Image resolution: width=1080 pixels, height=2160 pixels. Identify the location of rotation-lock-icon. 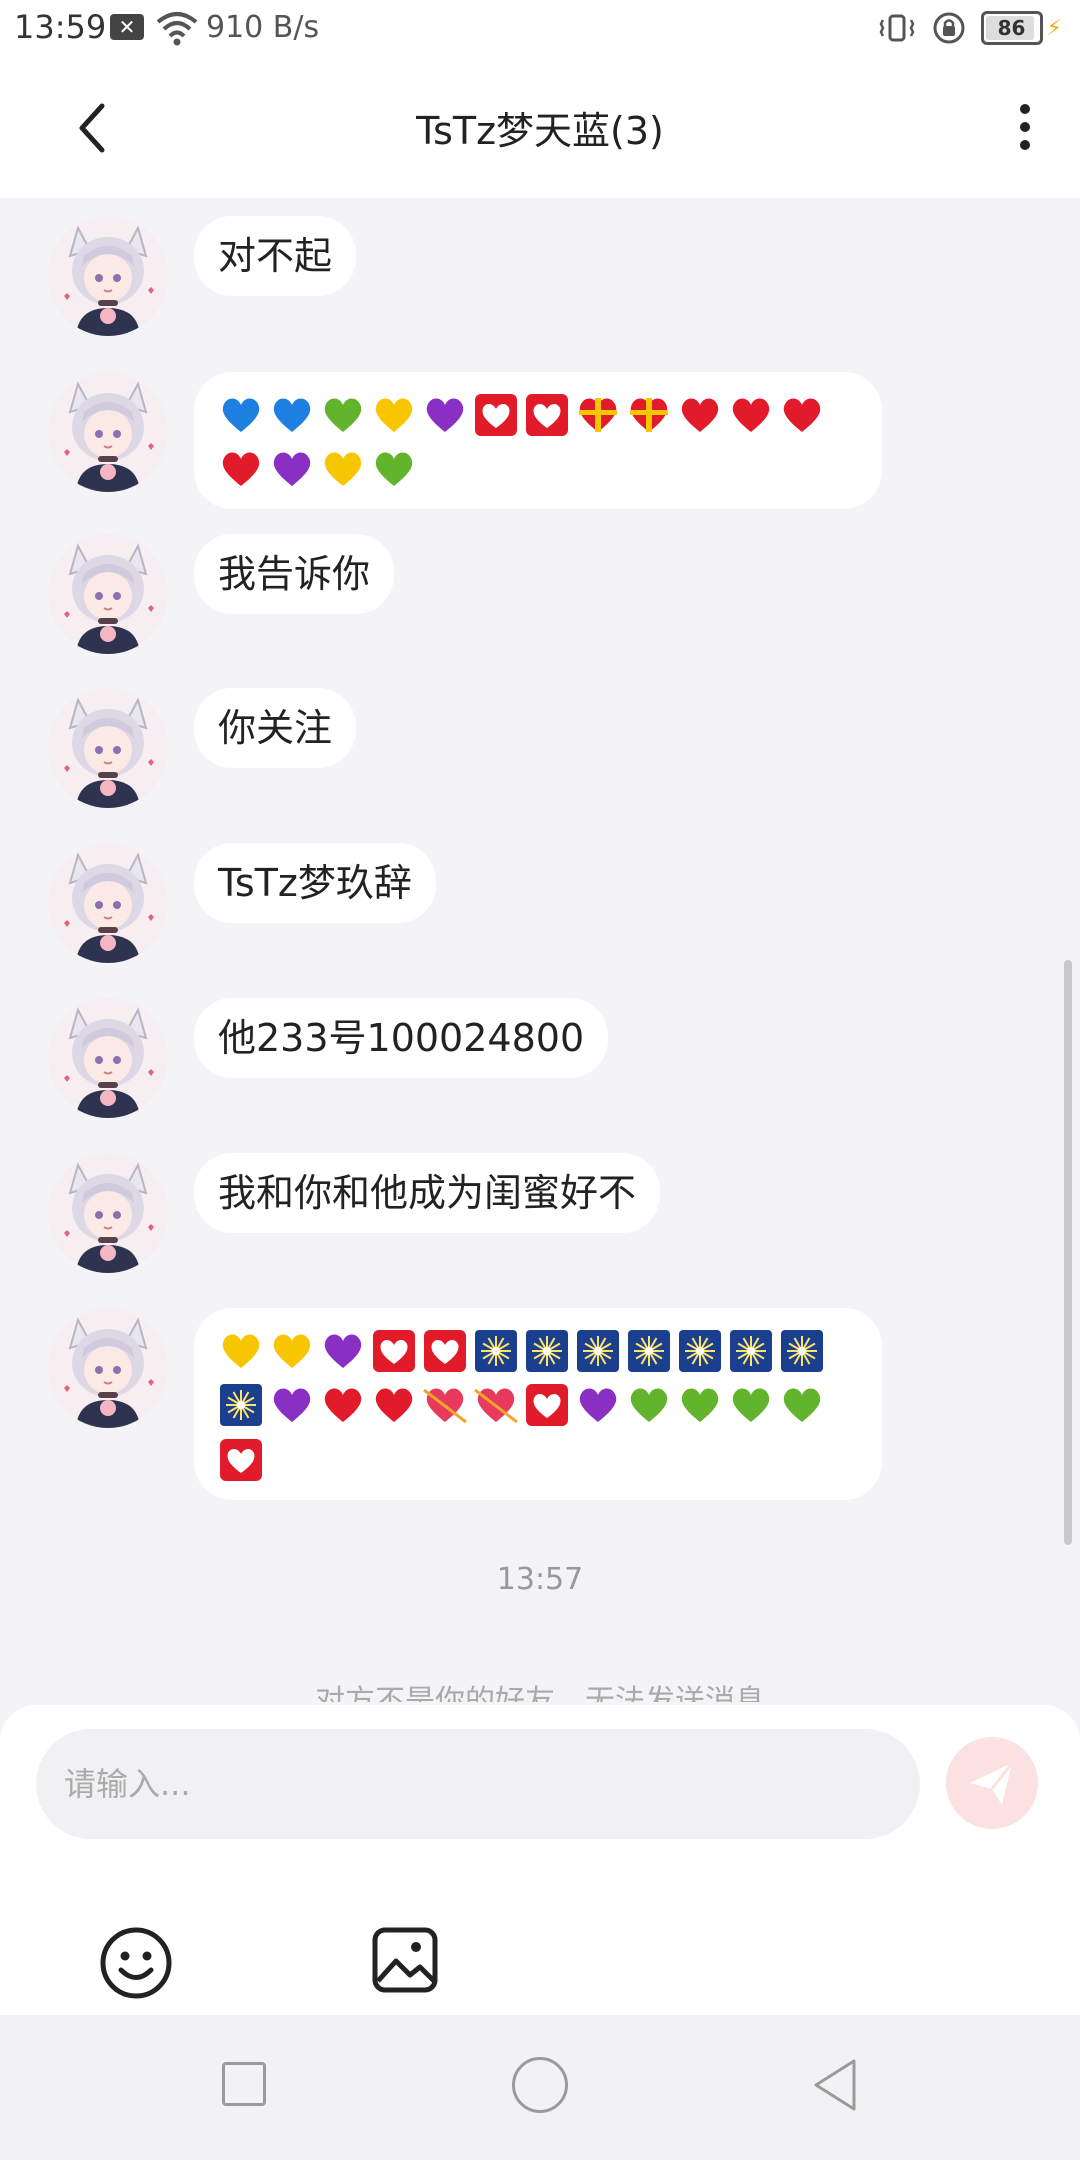
(949, 28).